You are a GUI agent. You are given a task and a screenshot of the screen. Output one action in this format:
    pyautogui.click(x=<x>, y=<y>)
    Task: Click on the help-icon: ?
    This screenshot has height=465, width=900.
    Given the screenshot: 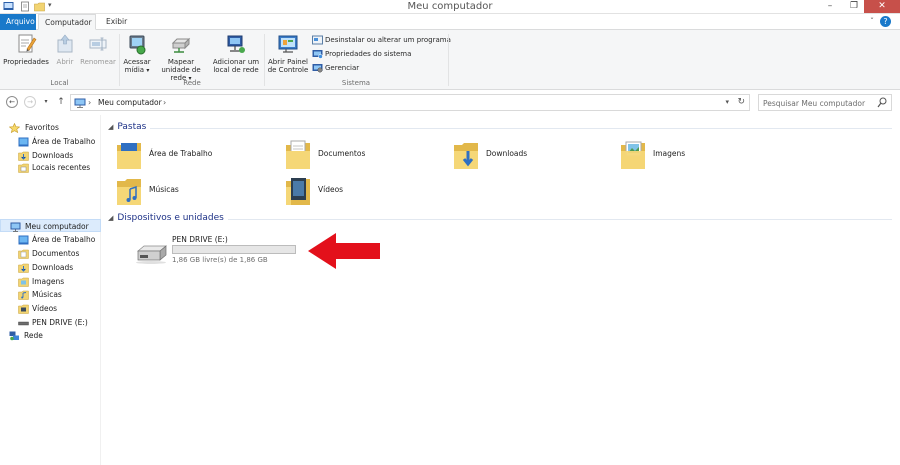 What is the action you would take?
    pyautogui.click(x=885, y=21)
    